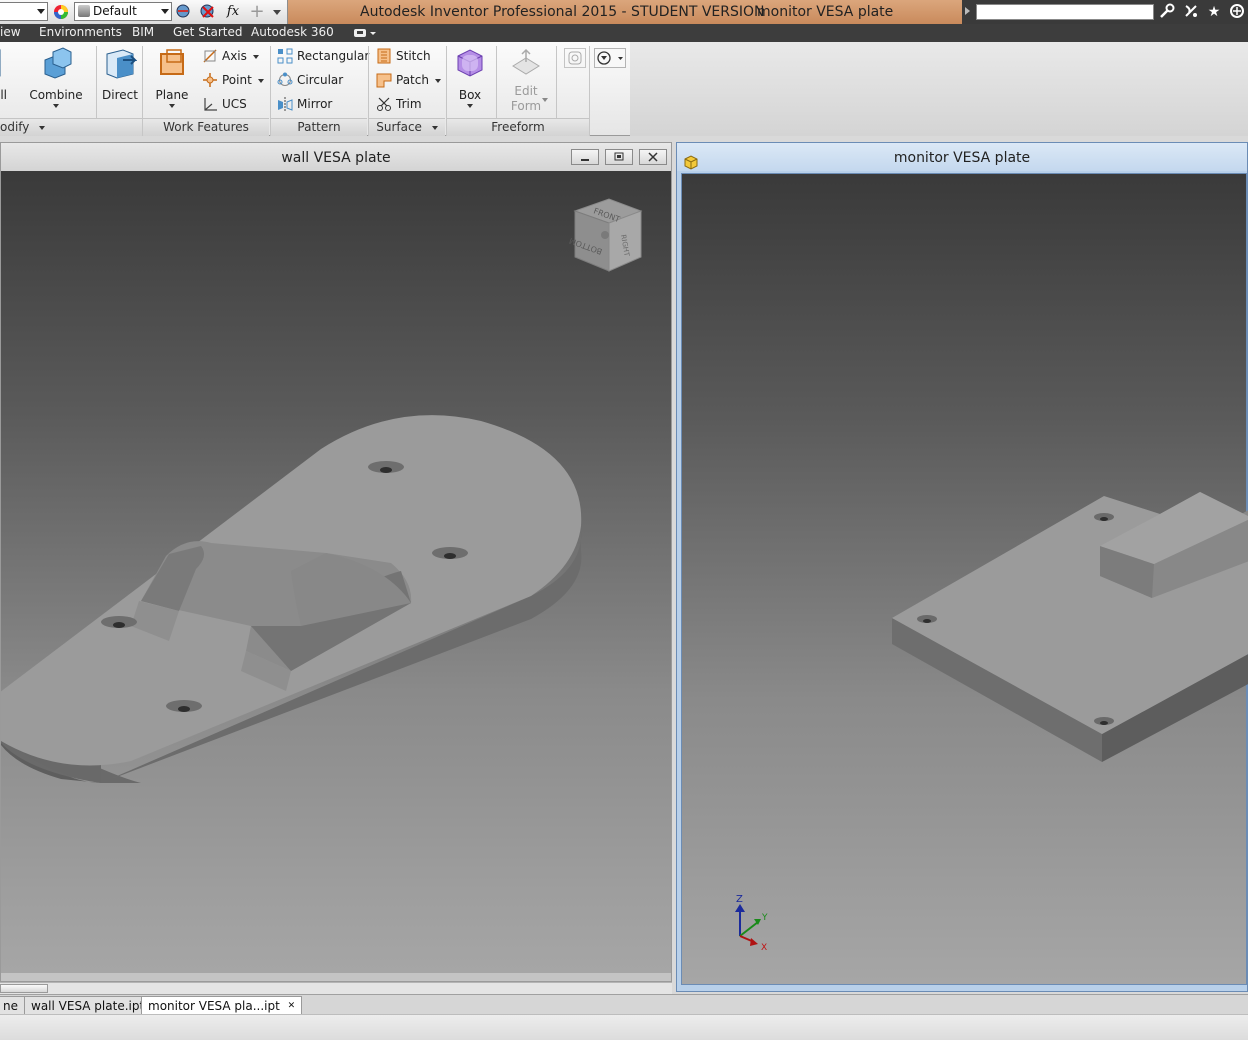 The height and width of the screenshot is (1040, 1248). Describe the element at coordinates (61, 12) in the screenshot. I see `color-wheel-icon` at that location.